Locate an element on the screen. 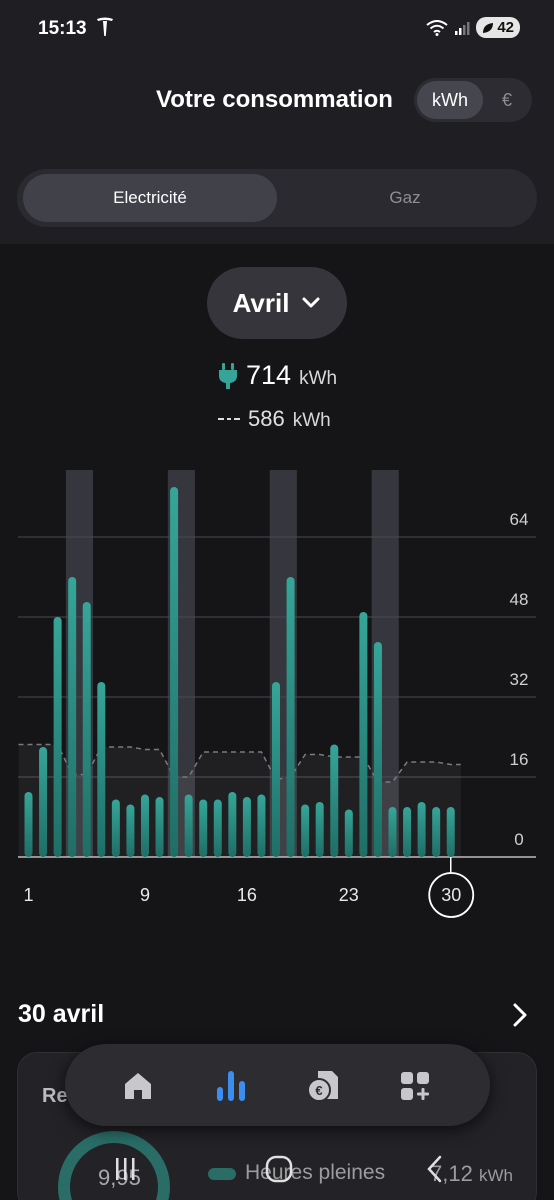 The height and width of the screenshot is (1200, 554). y-tick-label: 64 is located at coordinates (519, 519).